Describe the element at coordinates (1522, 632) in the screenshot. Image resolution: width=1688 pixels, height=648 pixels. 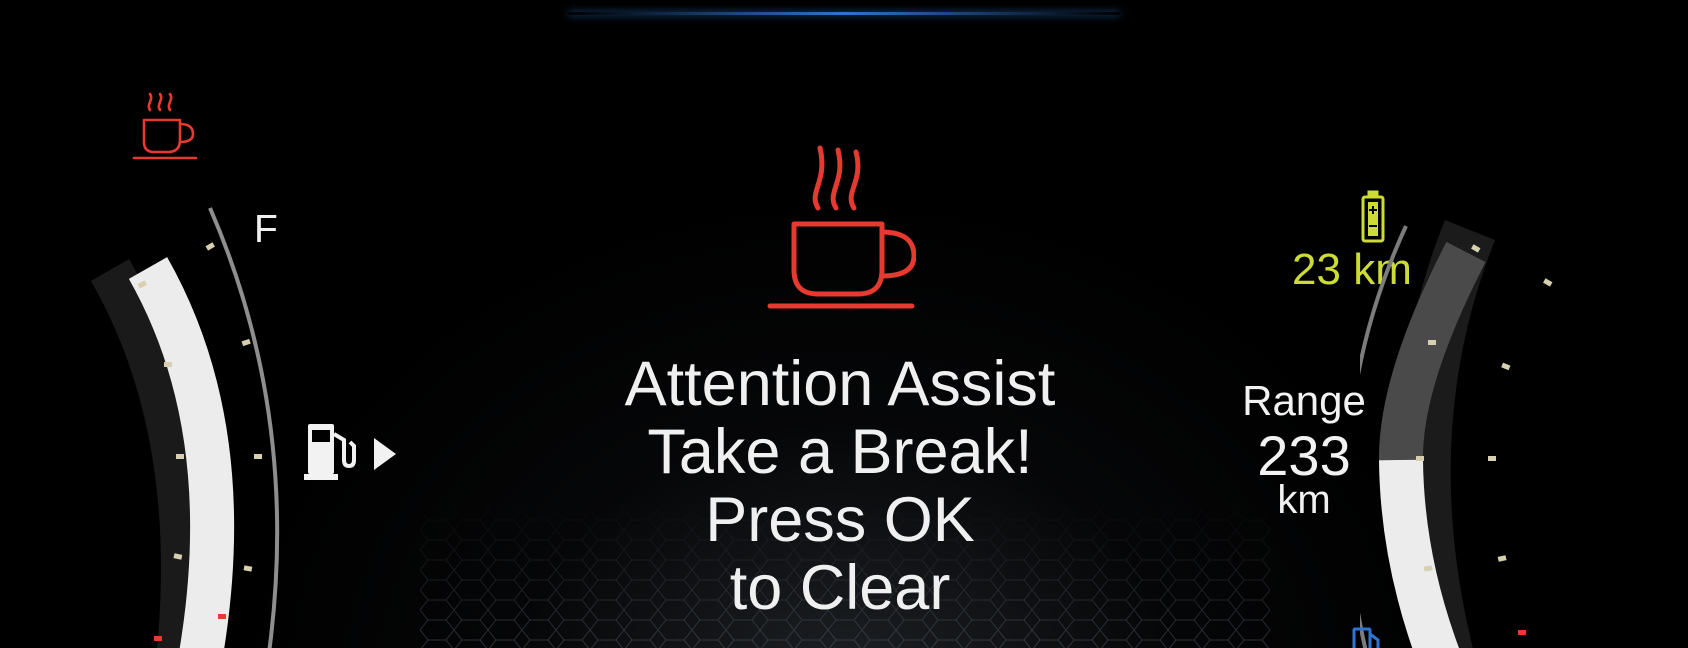
I see `range-gauge-red-tick` at that location.